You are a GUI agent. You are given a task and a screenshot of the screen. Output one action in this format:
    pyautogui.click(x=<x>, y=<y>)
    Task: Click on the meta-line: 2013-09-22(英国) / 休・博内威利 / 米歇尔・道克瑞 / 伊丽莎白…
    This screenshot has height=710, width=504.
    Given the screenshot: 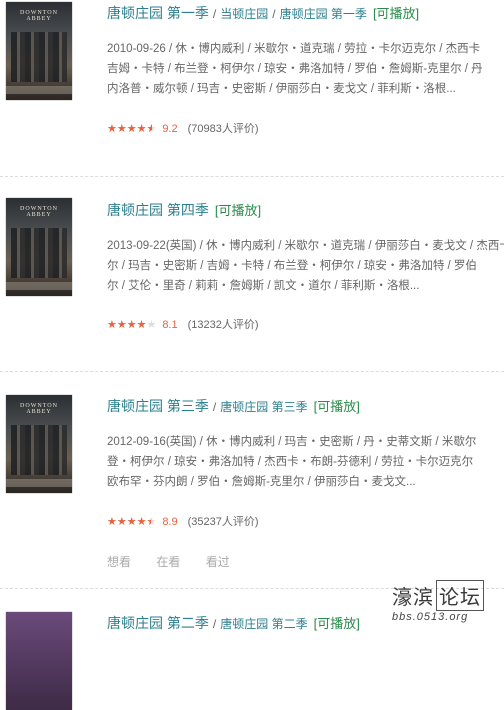 What is the action you would take?
    pyautogui.click(x=305, y=246)
    